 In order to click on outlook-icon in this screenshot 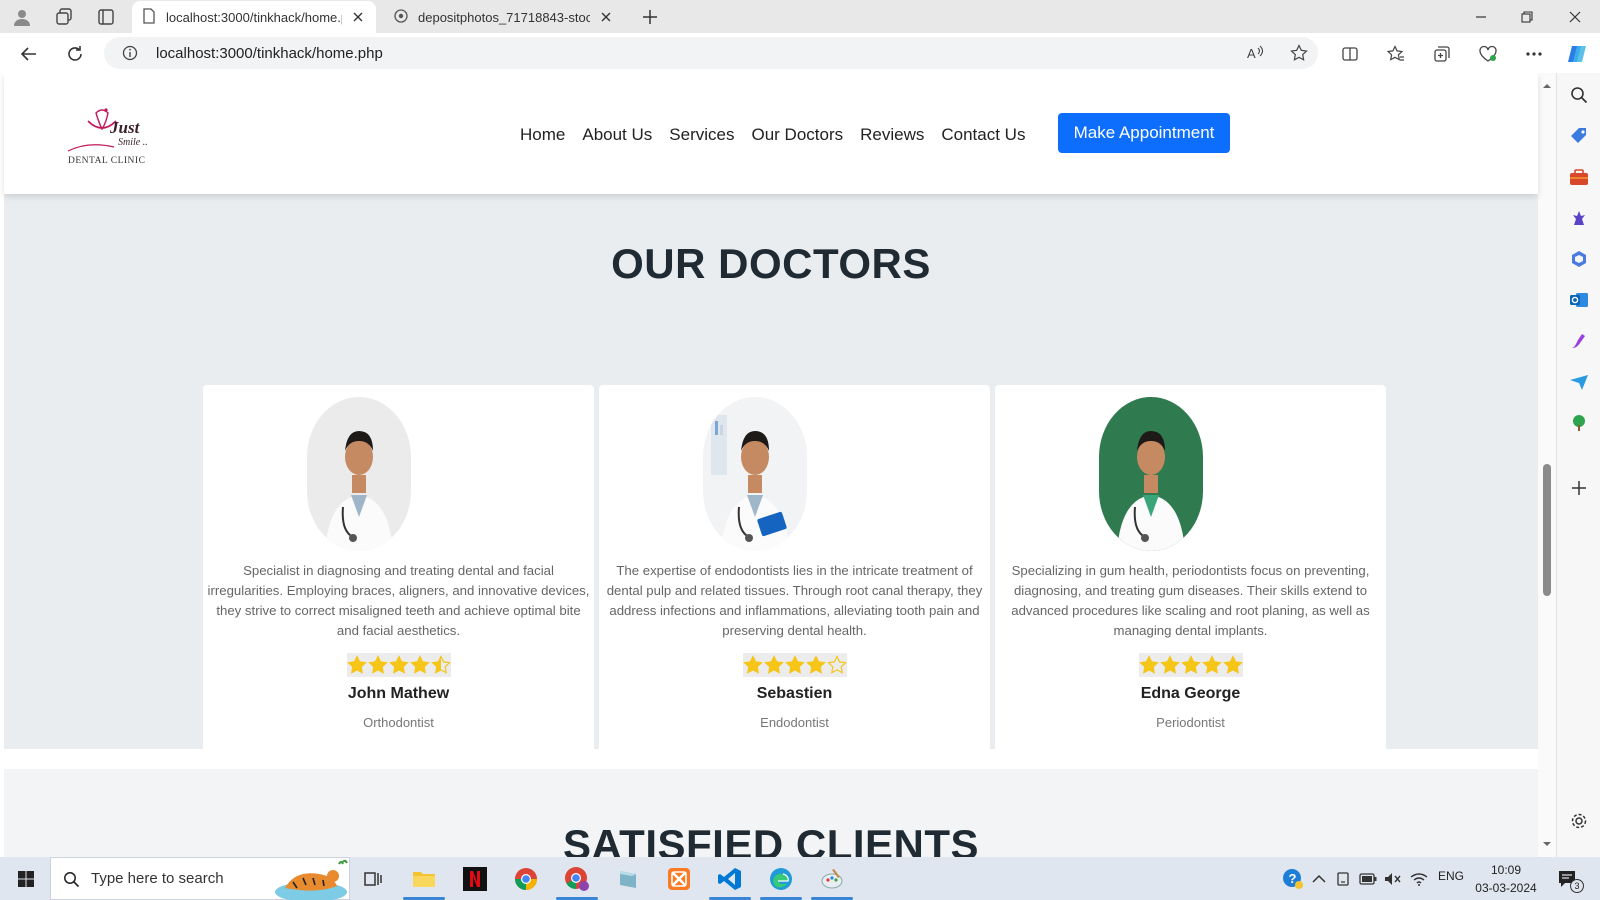, I will do `click(1579, 300)`.